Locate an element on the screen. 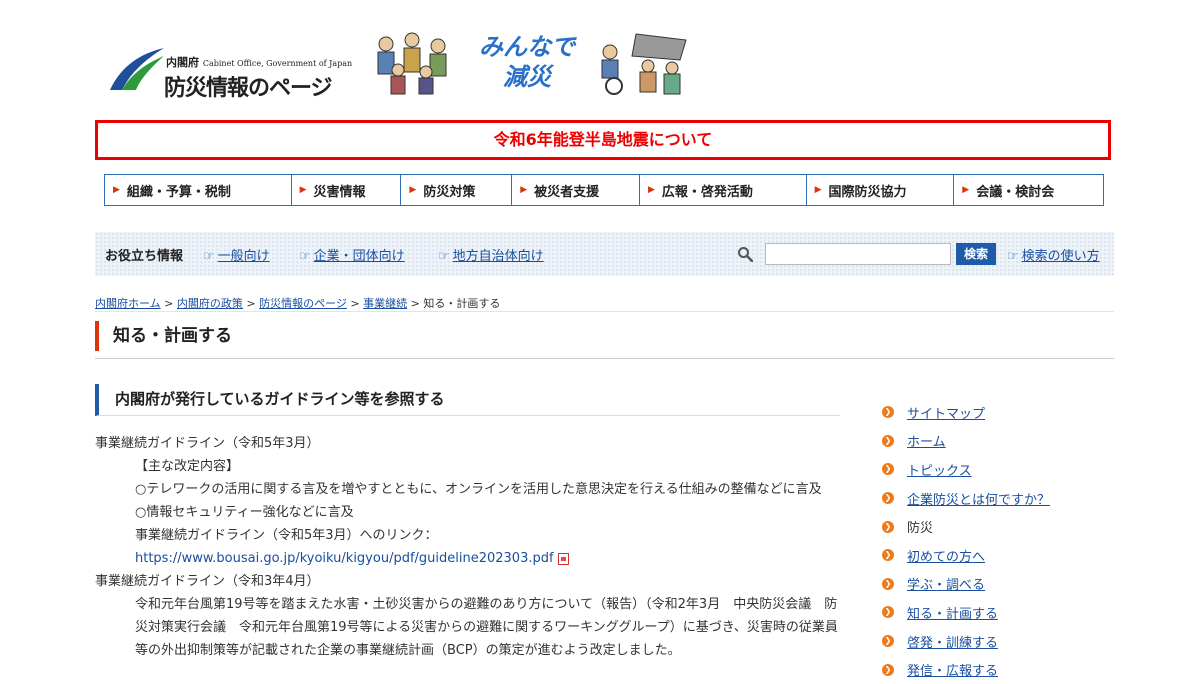 The image size is (1200, 684). site-title: 防災情報のページ is located at coordinates (248, 86).